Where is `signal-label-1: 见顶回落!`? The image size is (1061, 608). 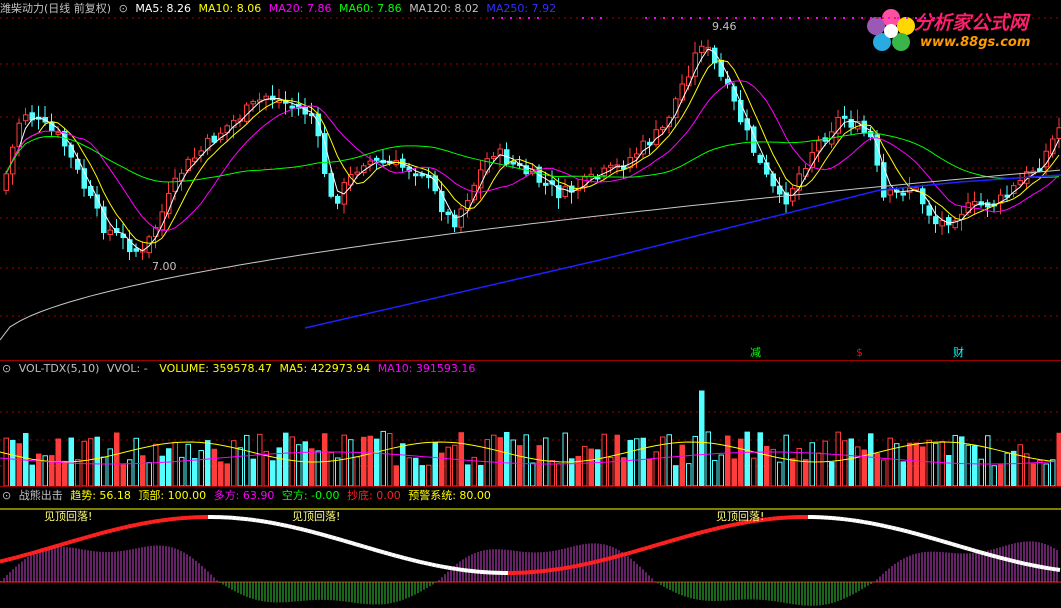 signal-label-1: 见顶回落! is located at coordinates (68, 516).